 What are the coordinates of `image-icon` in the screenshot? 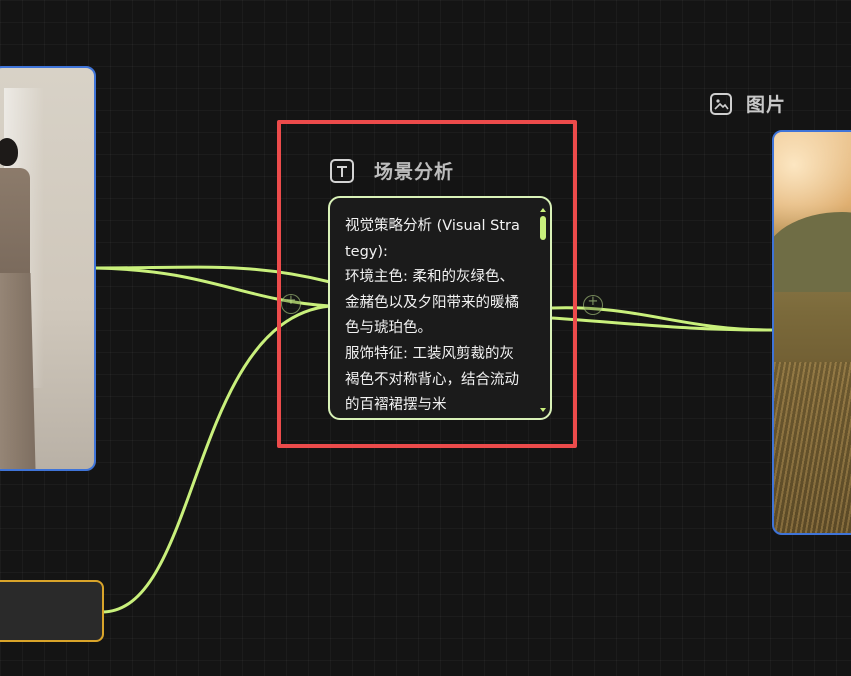 It's located at (721, 103).